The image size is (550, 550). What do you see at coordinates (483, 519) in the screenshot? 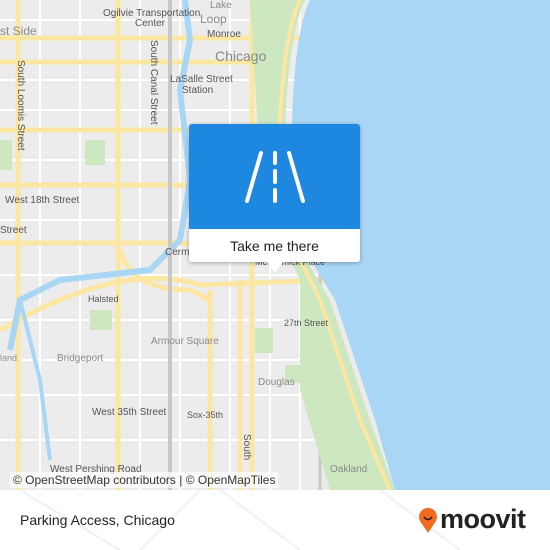
I see `moovit-wordmark: moovit` at bounding box center [483, 519].